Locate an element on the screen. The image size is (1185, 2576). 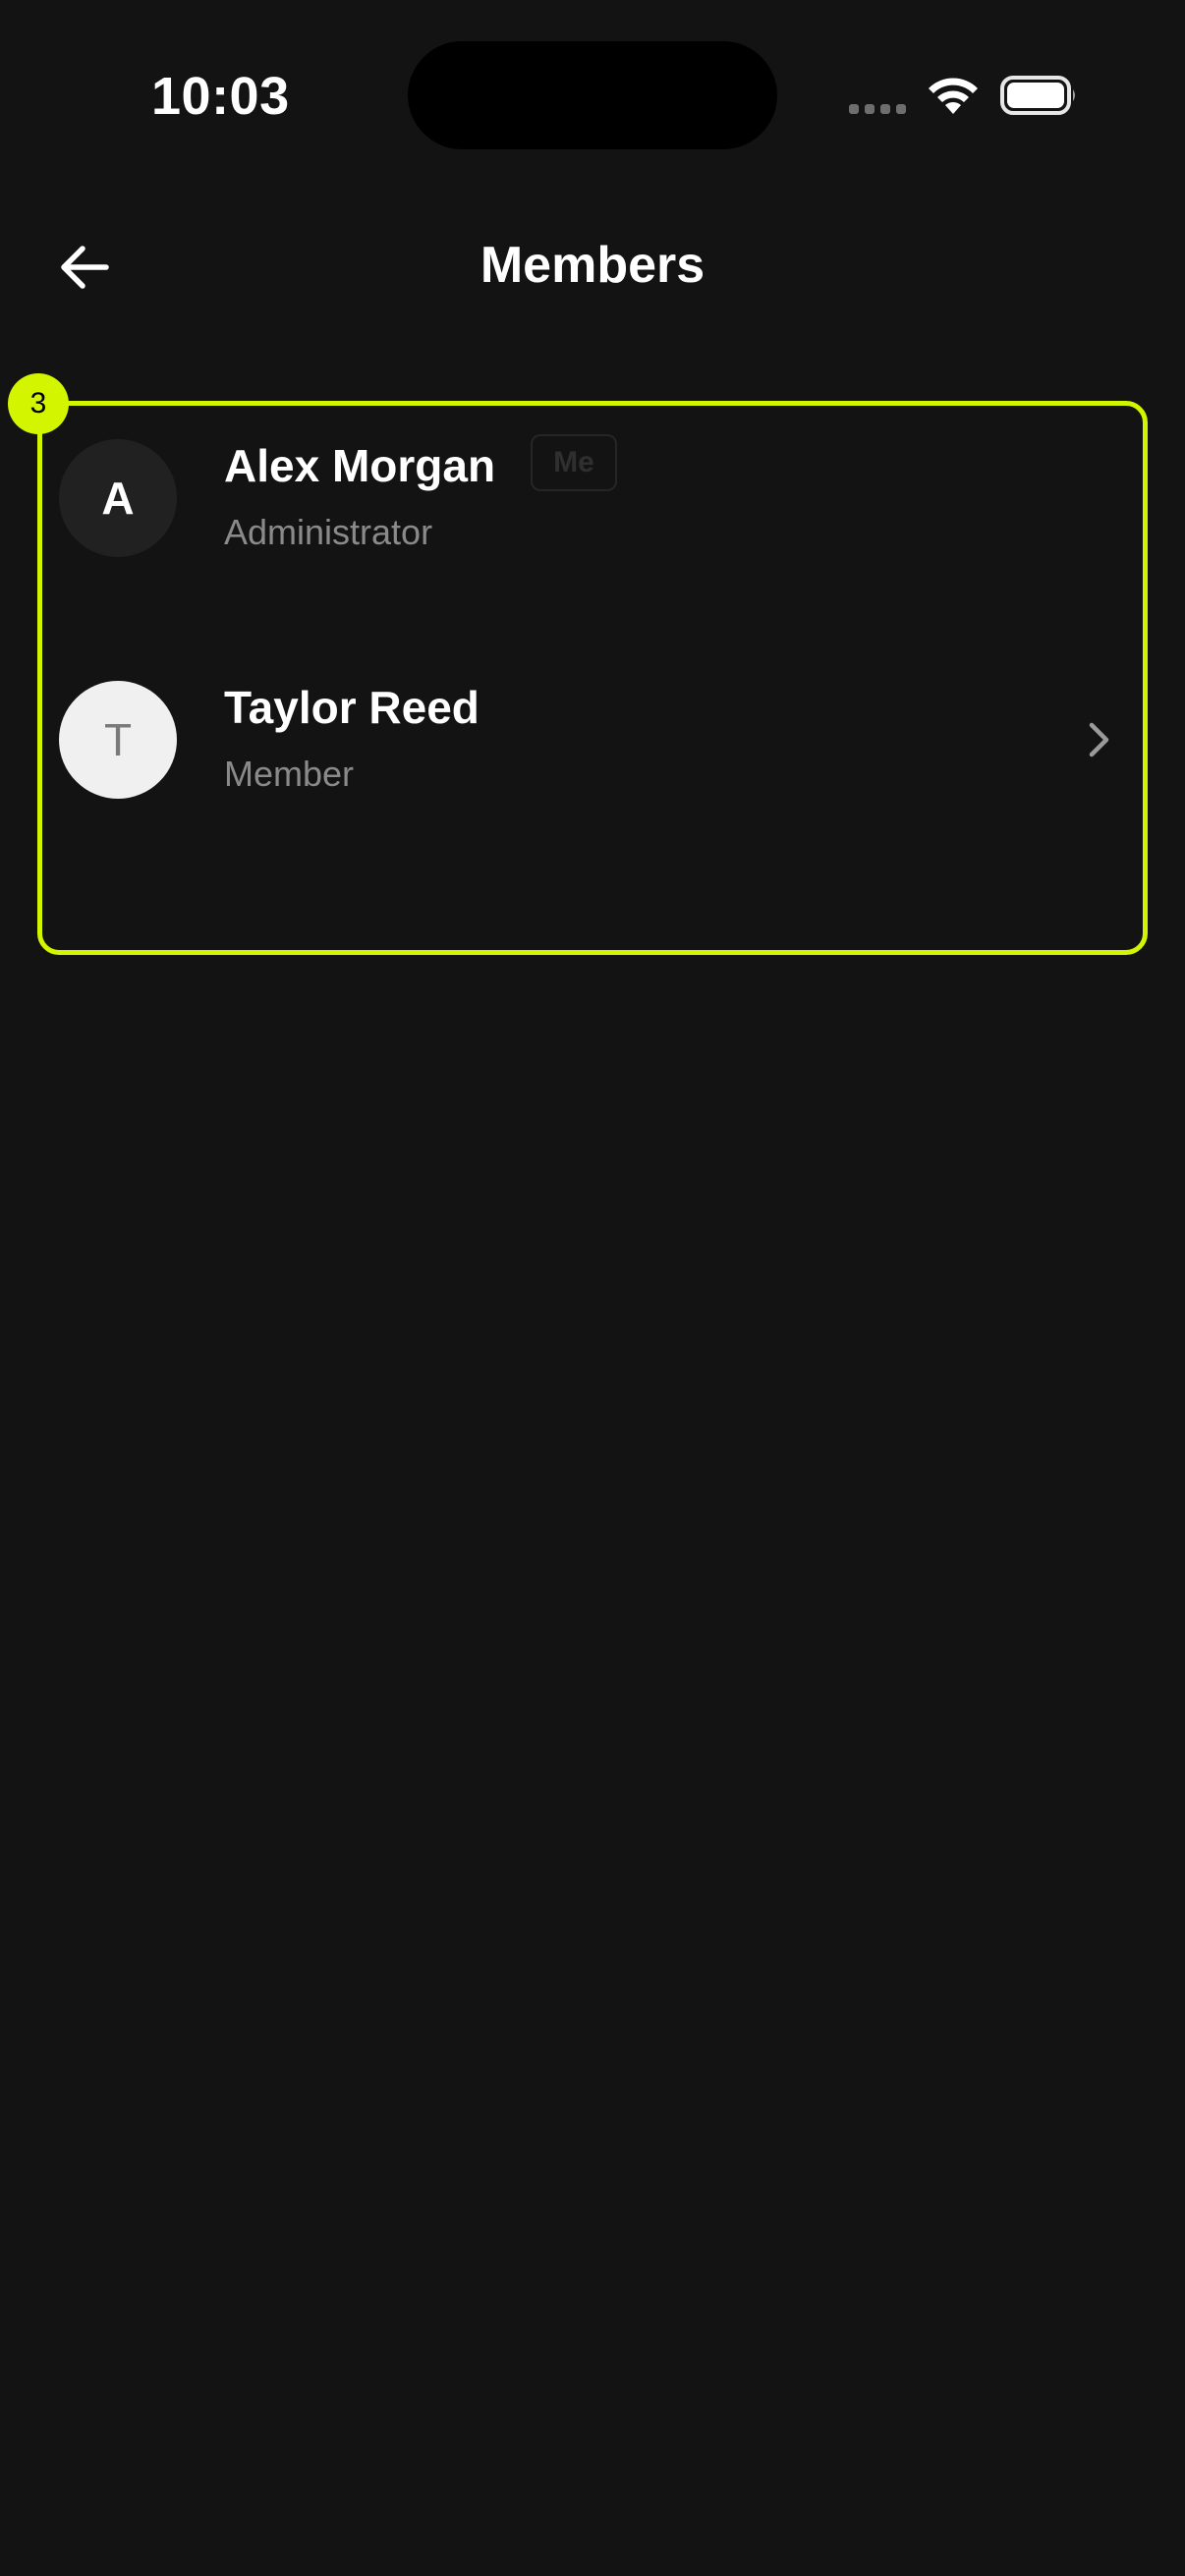
back-button is located at coordinates (84, 267).